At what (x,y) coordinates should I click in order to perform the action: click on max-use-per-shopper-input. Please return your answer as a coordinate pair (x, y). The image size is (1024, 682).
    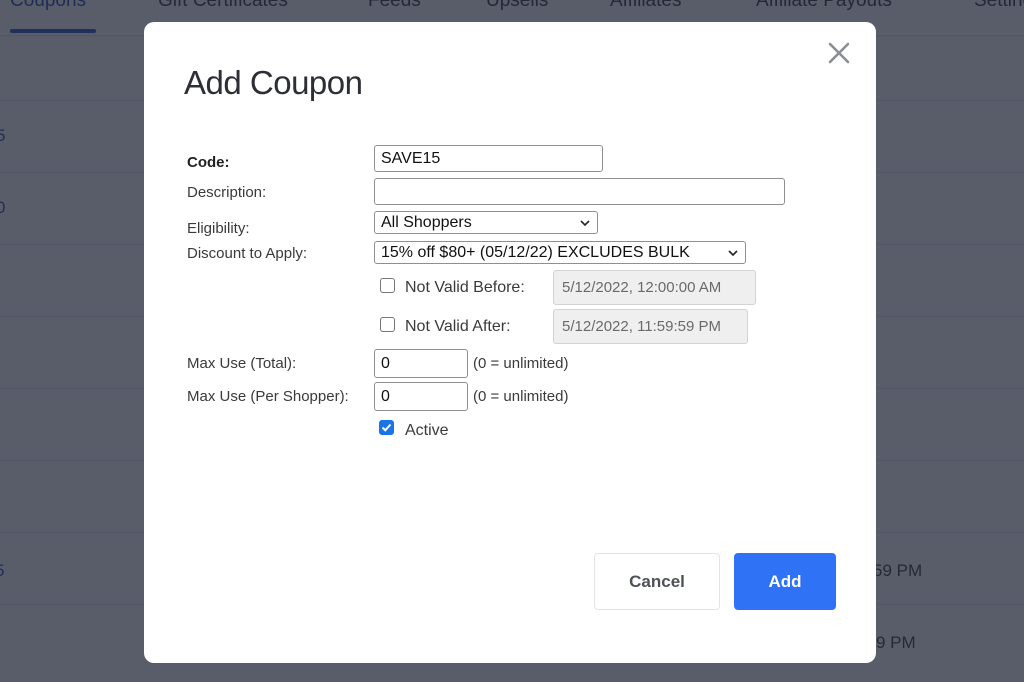
    Looking at the image, I should click on (421, 396).